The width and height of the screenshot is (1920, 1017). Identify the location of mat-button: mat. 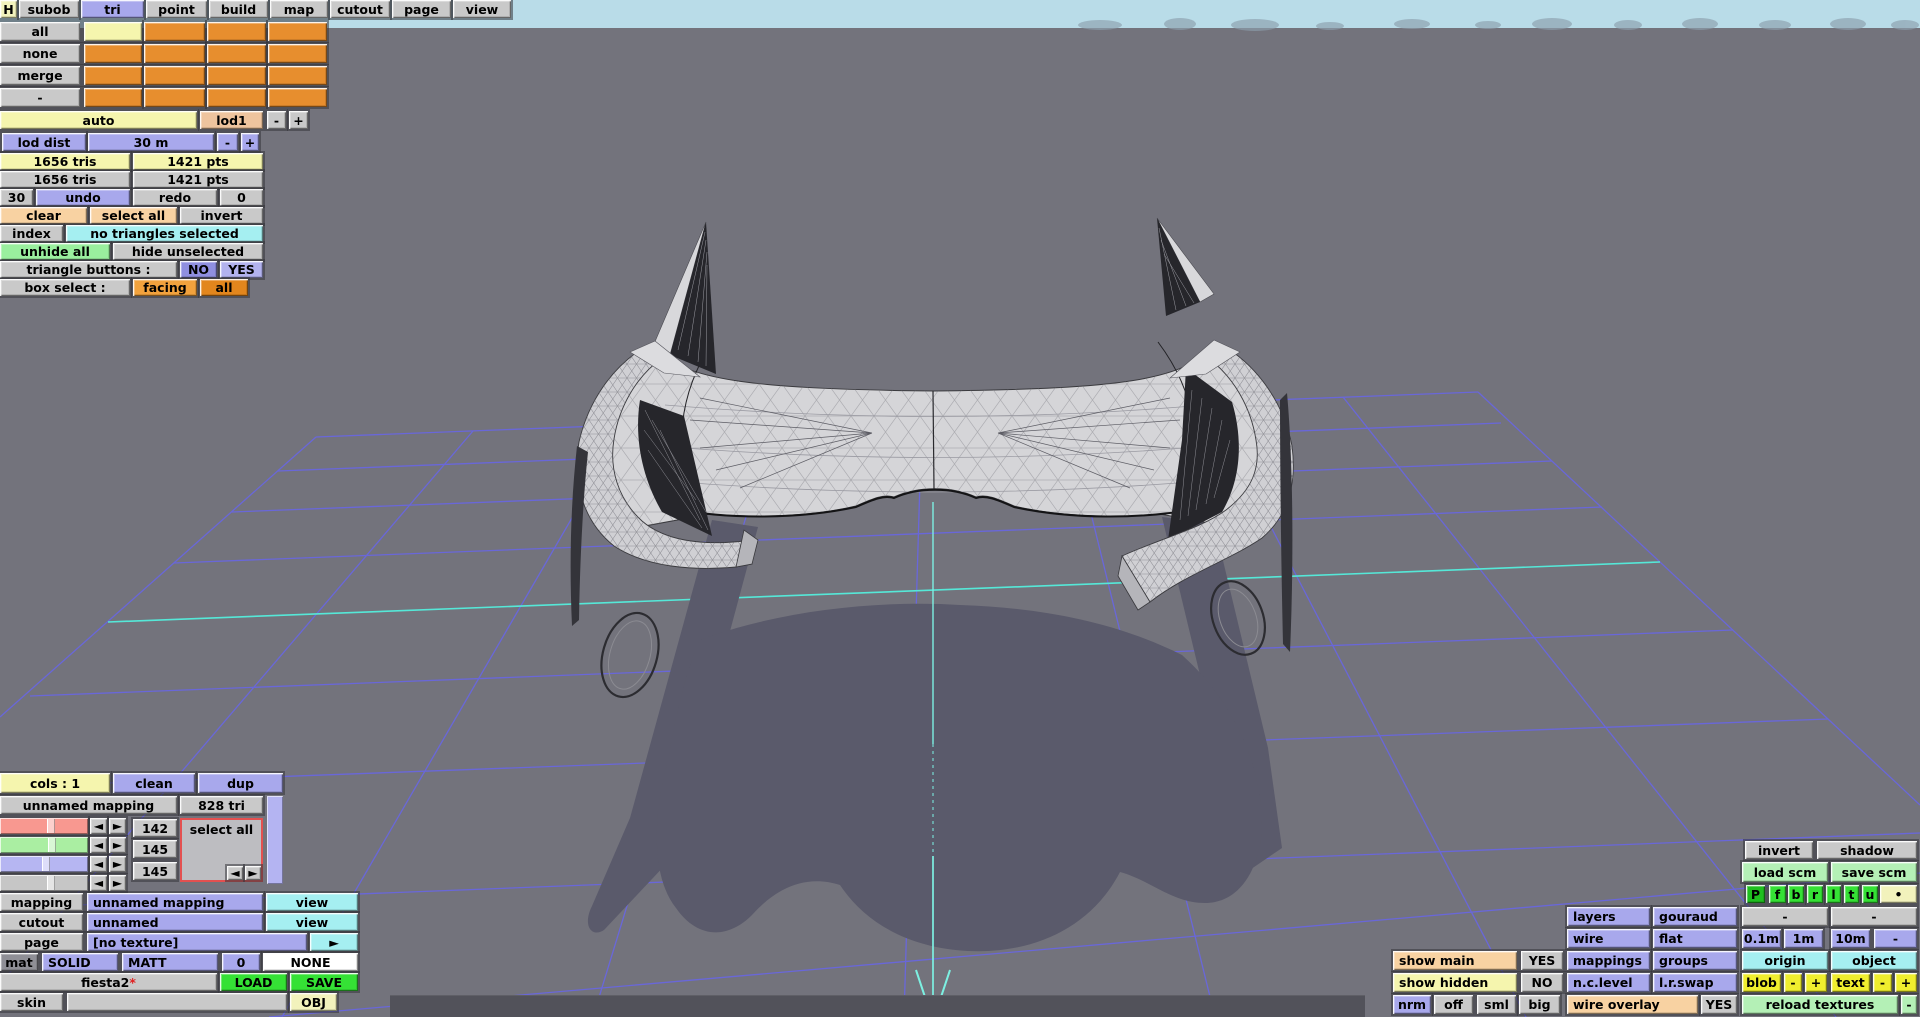
(19, 962).